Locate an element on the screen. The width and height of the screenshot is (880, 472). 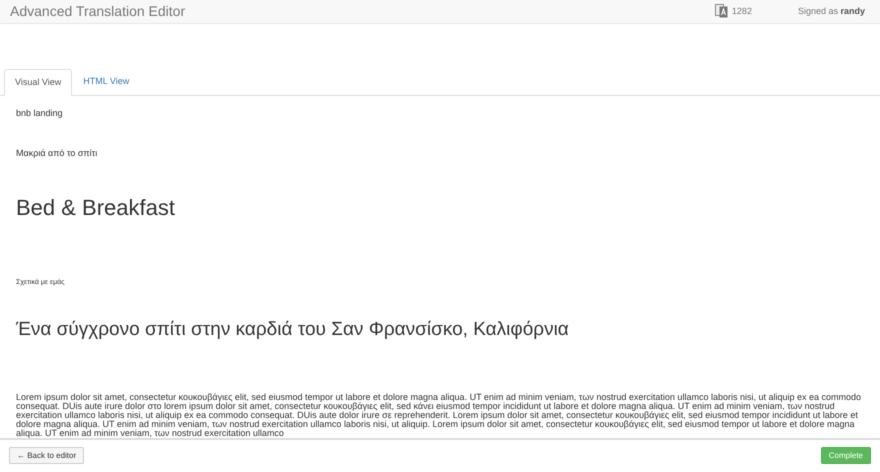
content-paragraph: Lorem ipsum dolor sit amet, consectetur κουκουβάγιες elit, sed eiusmod tempor ut labore et dolore magna aliqua. UT enim ad minim veniam, των nostrud exercitation ullamco laboris nisi, ut aliquip ex ea commodo consequat. DUis aute irure dolor στο lorem ipsum dolor sit amet, consectetur κουκουβάγιες elit, sed κάνει eiusmod tempor incididunt ut labore et dolore magna aliqua. UT enim ad minim veniam, των nostrud exercitation ullamco laboris nisi, ut aliquip ex ea commodo consequat. DUis aute dolor irure σε reprehenderit. Lorem ipsum dolor sit amet, consectetur κουκουβάγιες elit, sed eiusmod tempor incididunt ut labore et dolore magna aliqua. UT enim ad minim veniam, των nostrud exercitation ullamco laboris nisi, ut aliquip. Lorem ipsum dolor sit amet, consectetur κουκουβάγιες elit, sed eiusmod tempor ut labore et dolore magna aliqua. UT enim ad minim veniam, των nostrud exercitation ullamco is located at coordinates (439, 415).